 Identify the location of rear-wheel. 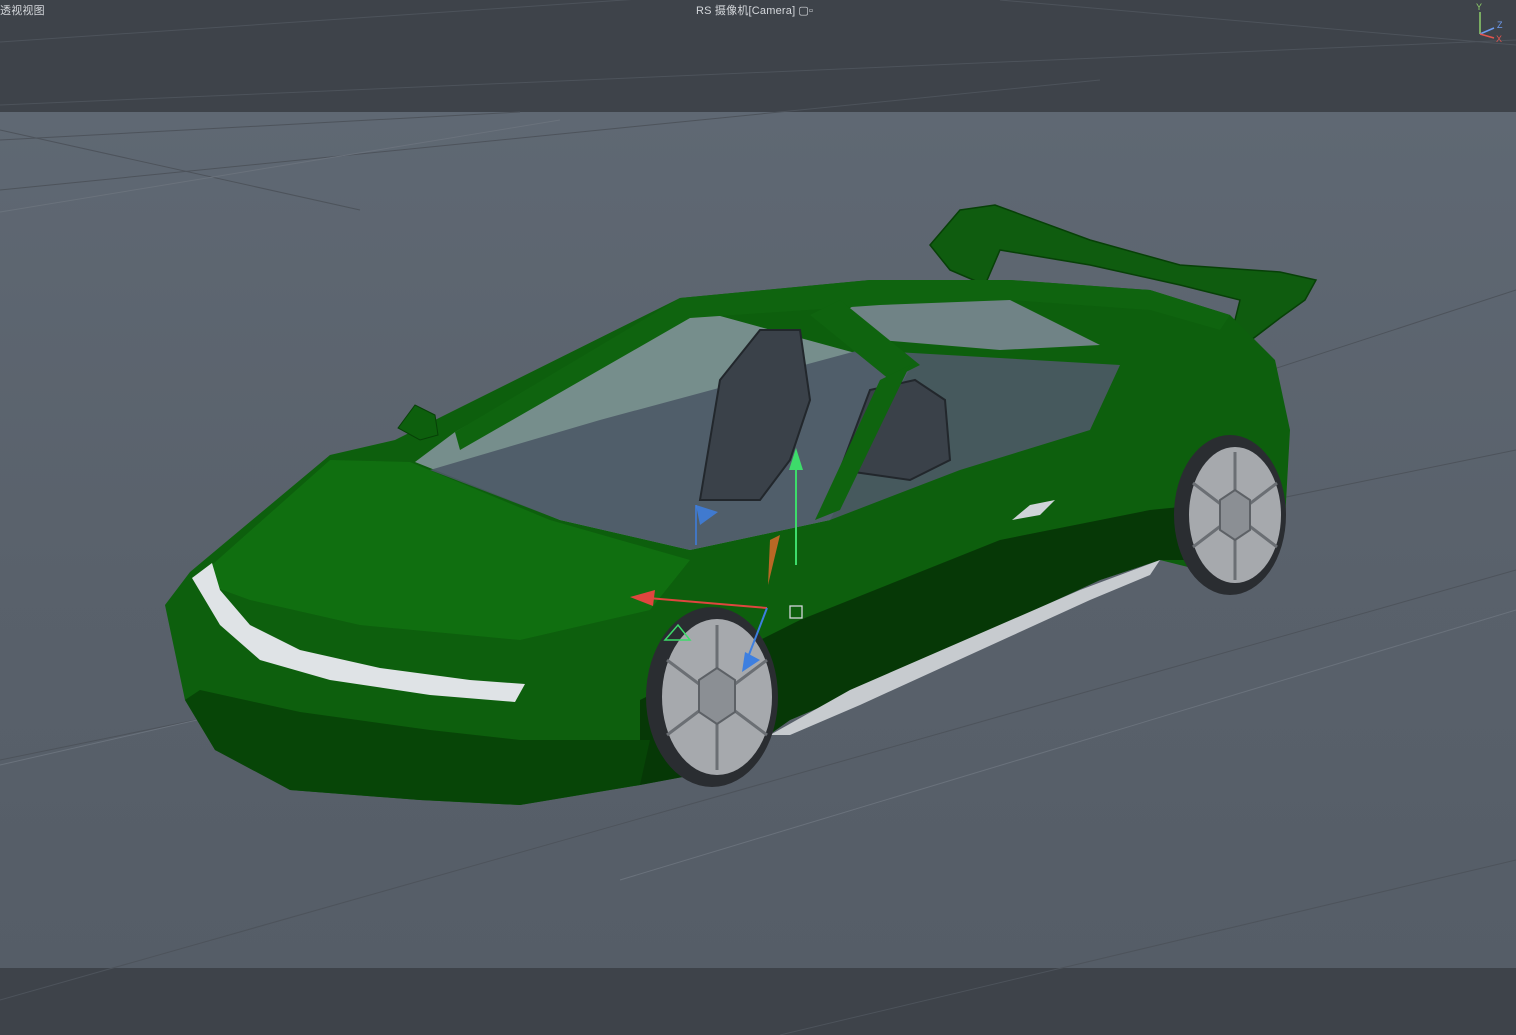
(1230, 515).